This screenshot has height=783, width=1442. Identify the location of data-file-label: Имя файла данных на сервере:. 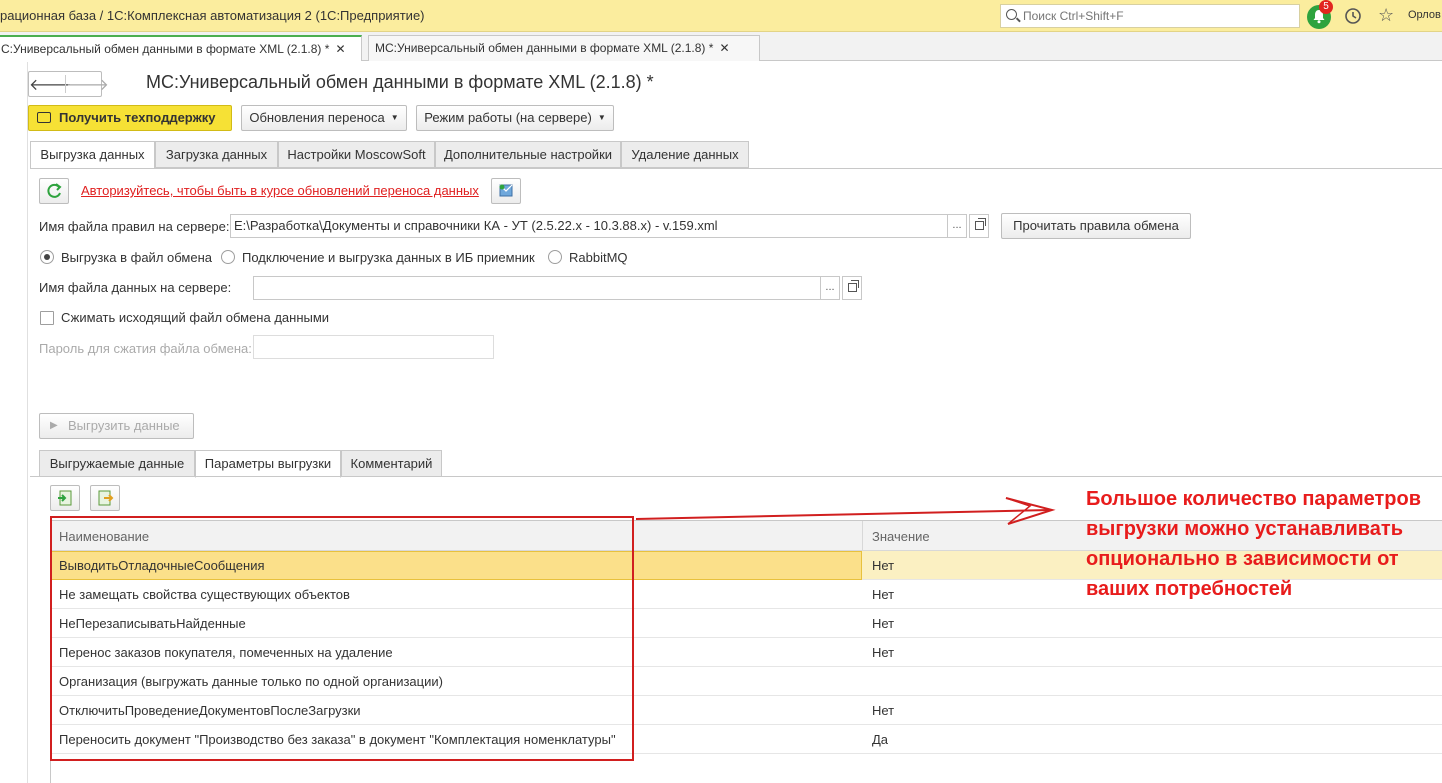
(135, 287).